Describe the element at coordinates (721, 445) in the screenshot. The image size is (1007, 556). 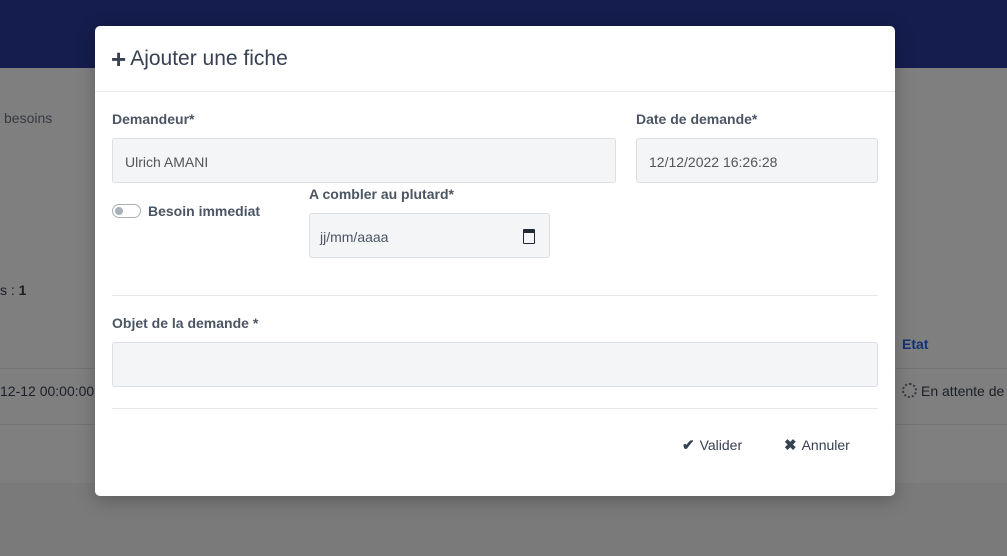
I see `valider-label: Valider` at that location.